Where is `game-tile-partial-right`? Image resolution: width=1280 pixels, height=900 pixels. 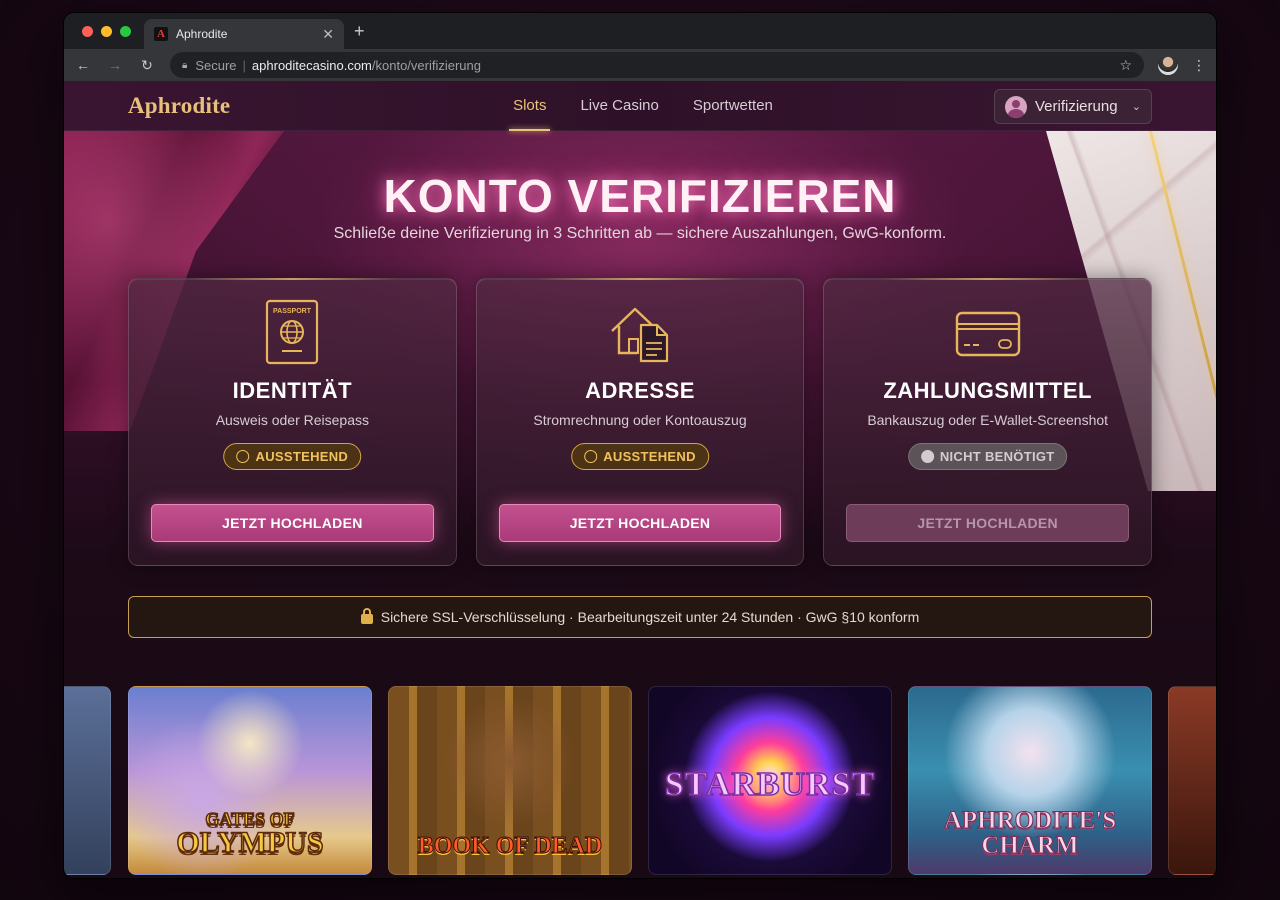
game-tile-partial-right is located at coordinates (1192, 780).